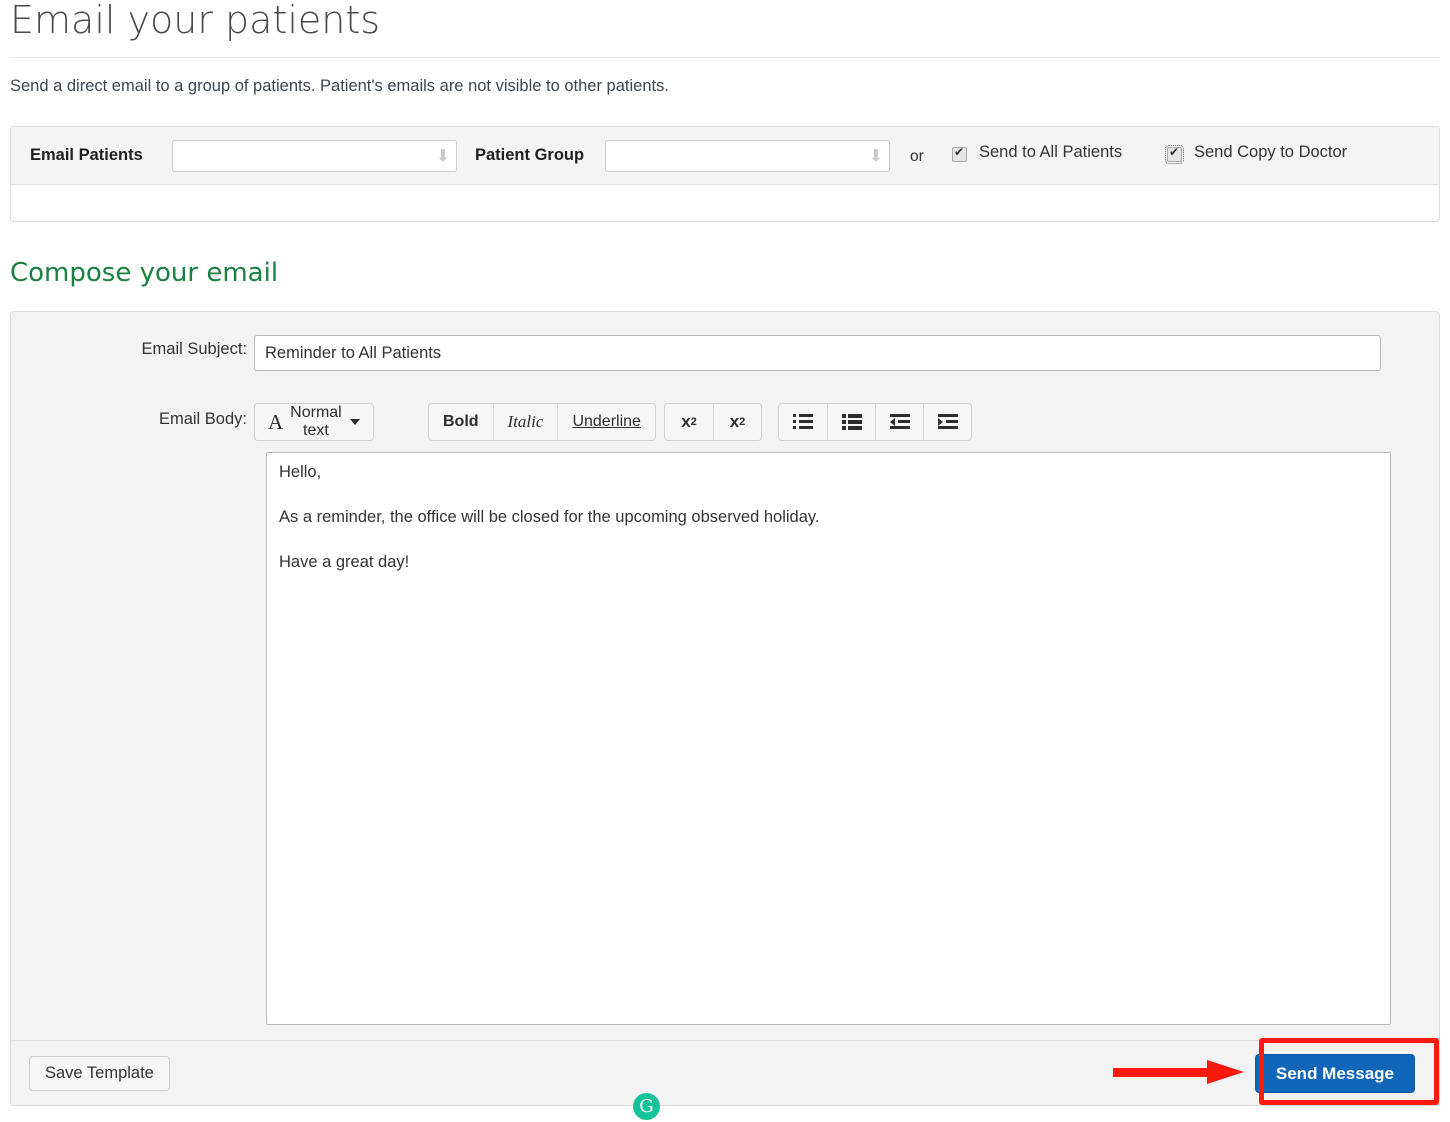 The width and height of the screenshot is (1450, 1122). Describe the element at coordinates (1051, 152) in the screenshot. I see `send-to-all-patients-label: Send to All Patients` at that location.